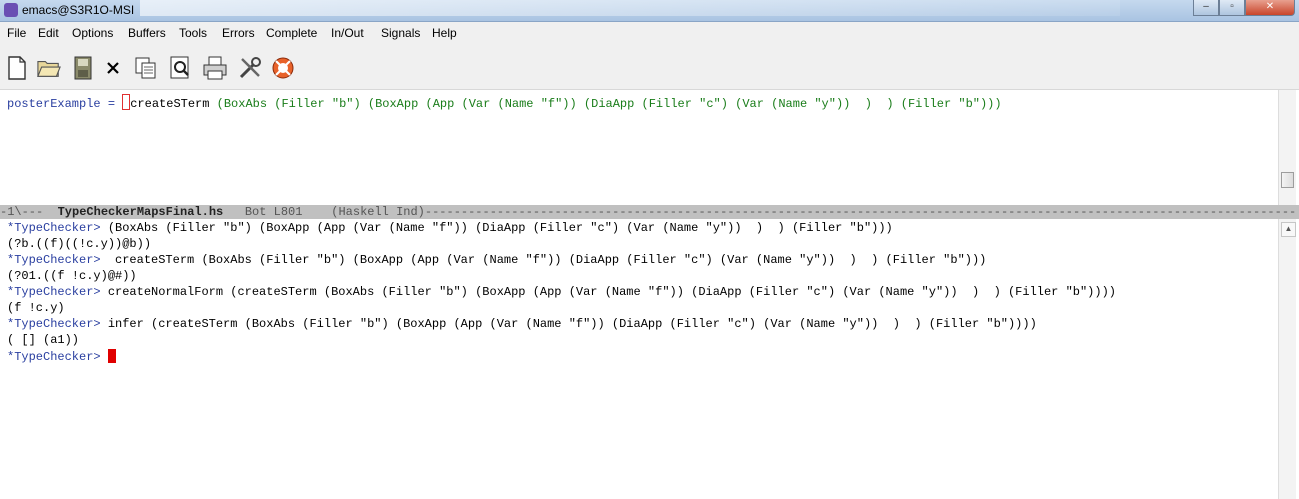 The height and width of the screenshot is (499, 1299). I want to click on repl-scrollbar: ▲, so click(1287, 359).